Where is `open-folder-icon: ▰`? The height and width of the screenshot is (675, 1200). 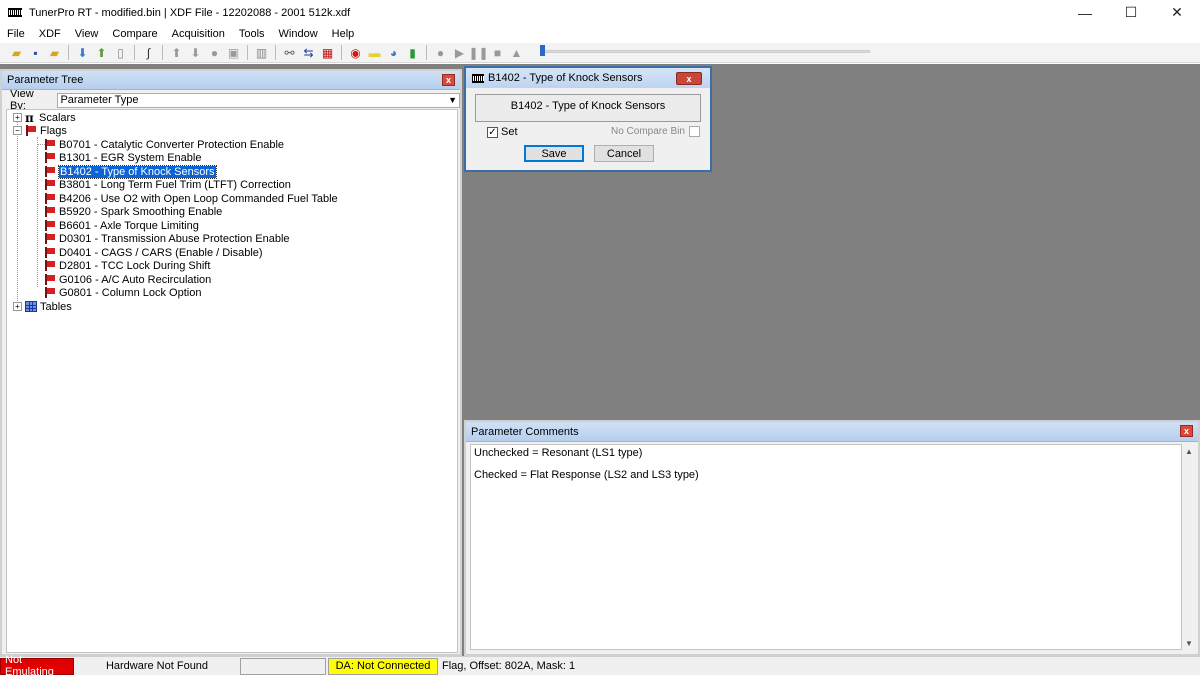 open-folder-icon: ▰ is located at coordinates (16, 53).